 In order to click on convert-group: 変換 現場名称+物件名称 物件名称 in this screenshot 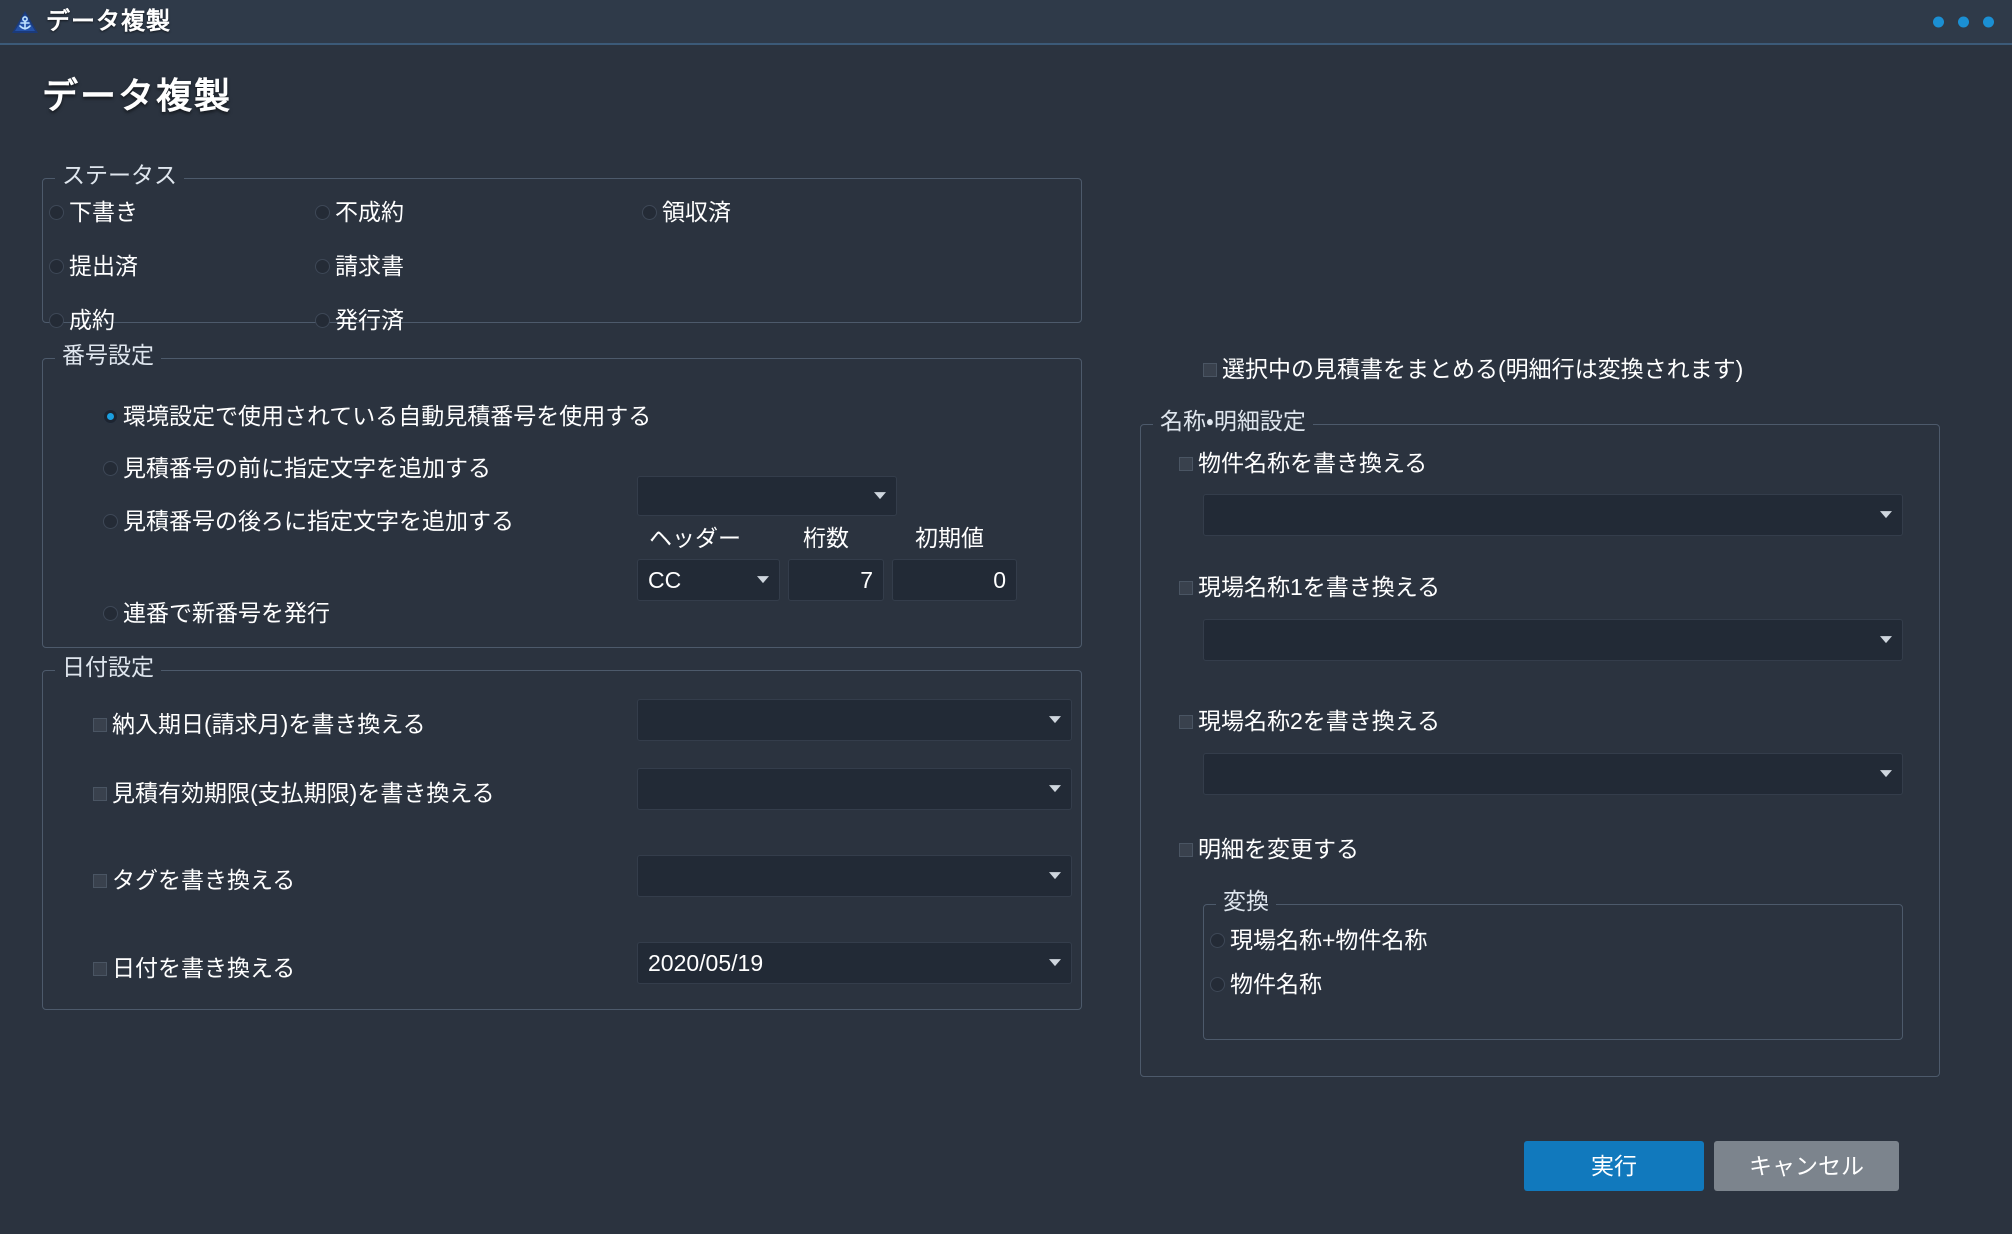, I will do `click(1553, 965)`.